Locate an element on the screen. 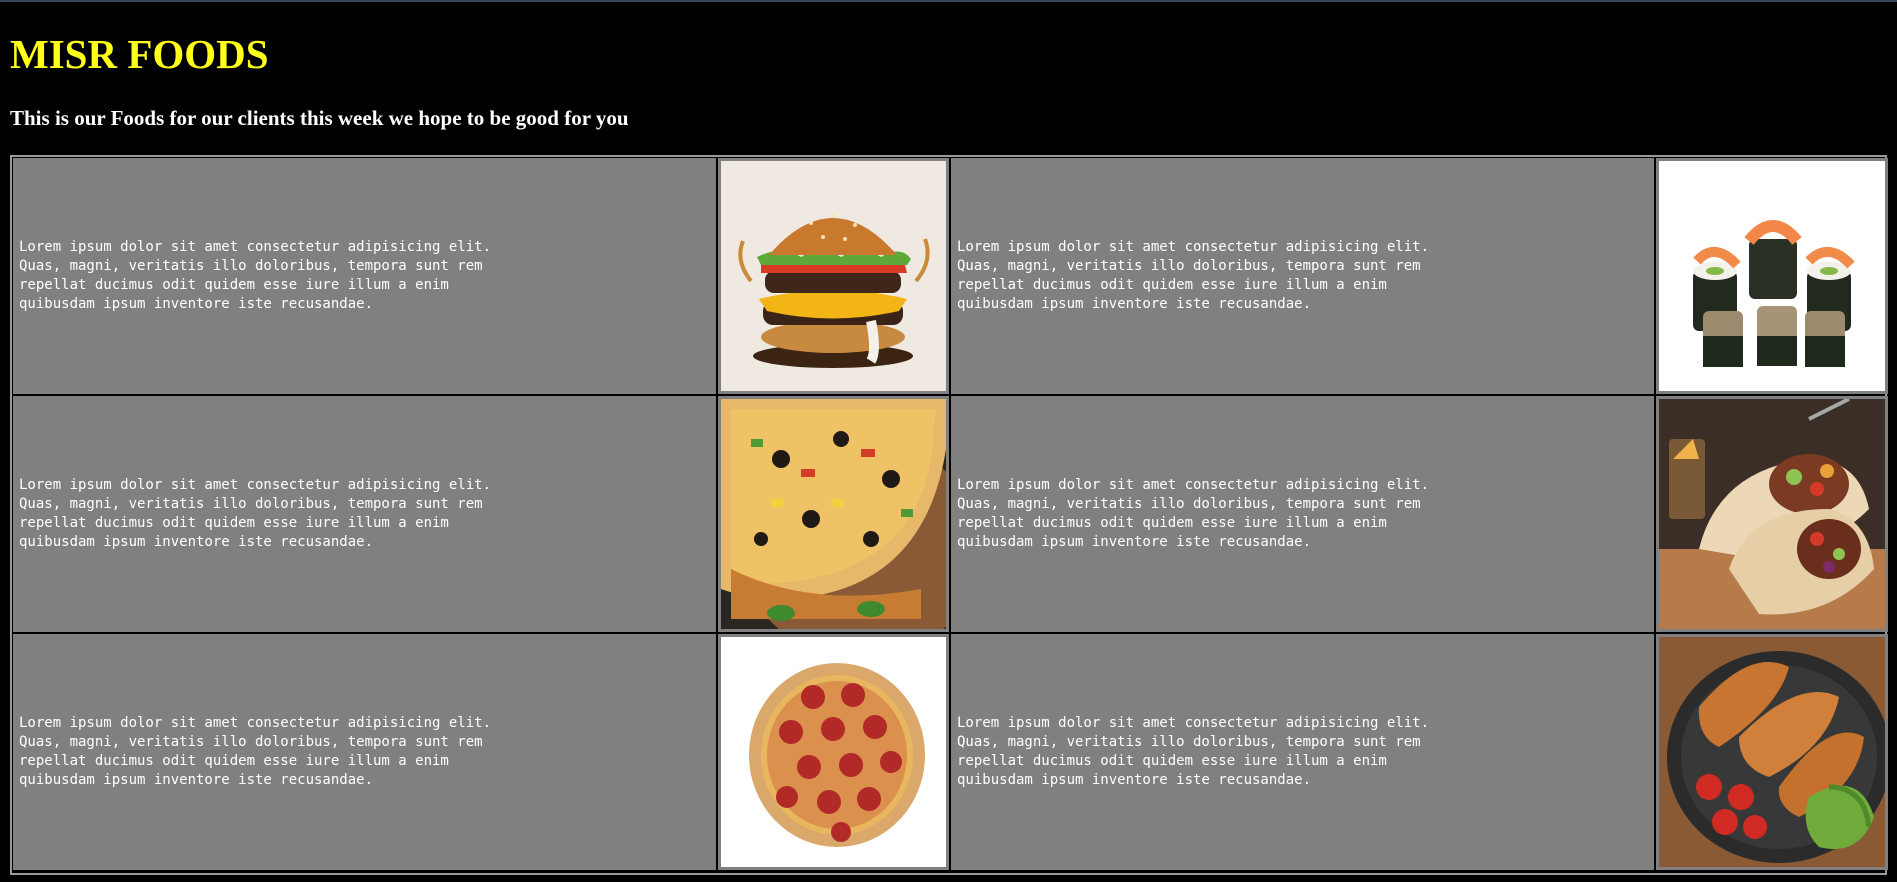 Image resolution: width=1897 pixels, height=882 pixels. burger-image is located at coordinates (833, 276).